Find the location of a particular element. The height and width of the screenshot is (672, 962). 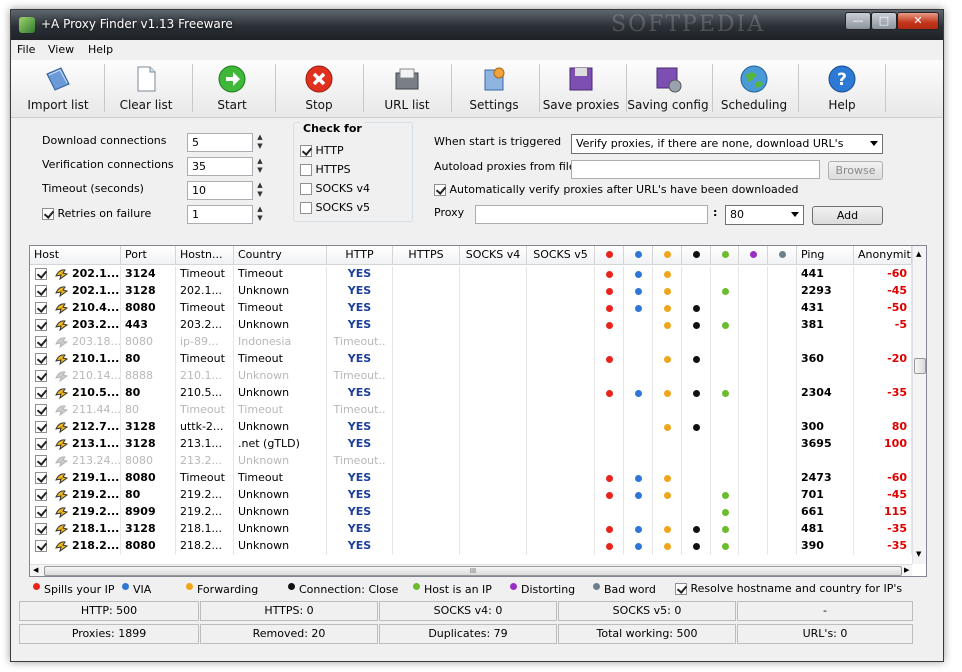

scroll-down-icon: ▼ is located at coordinates (918, 554).